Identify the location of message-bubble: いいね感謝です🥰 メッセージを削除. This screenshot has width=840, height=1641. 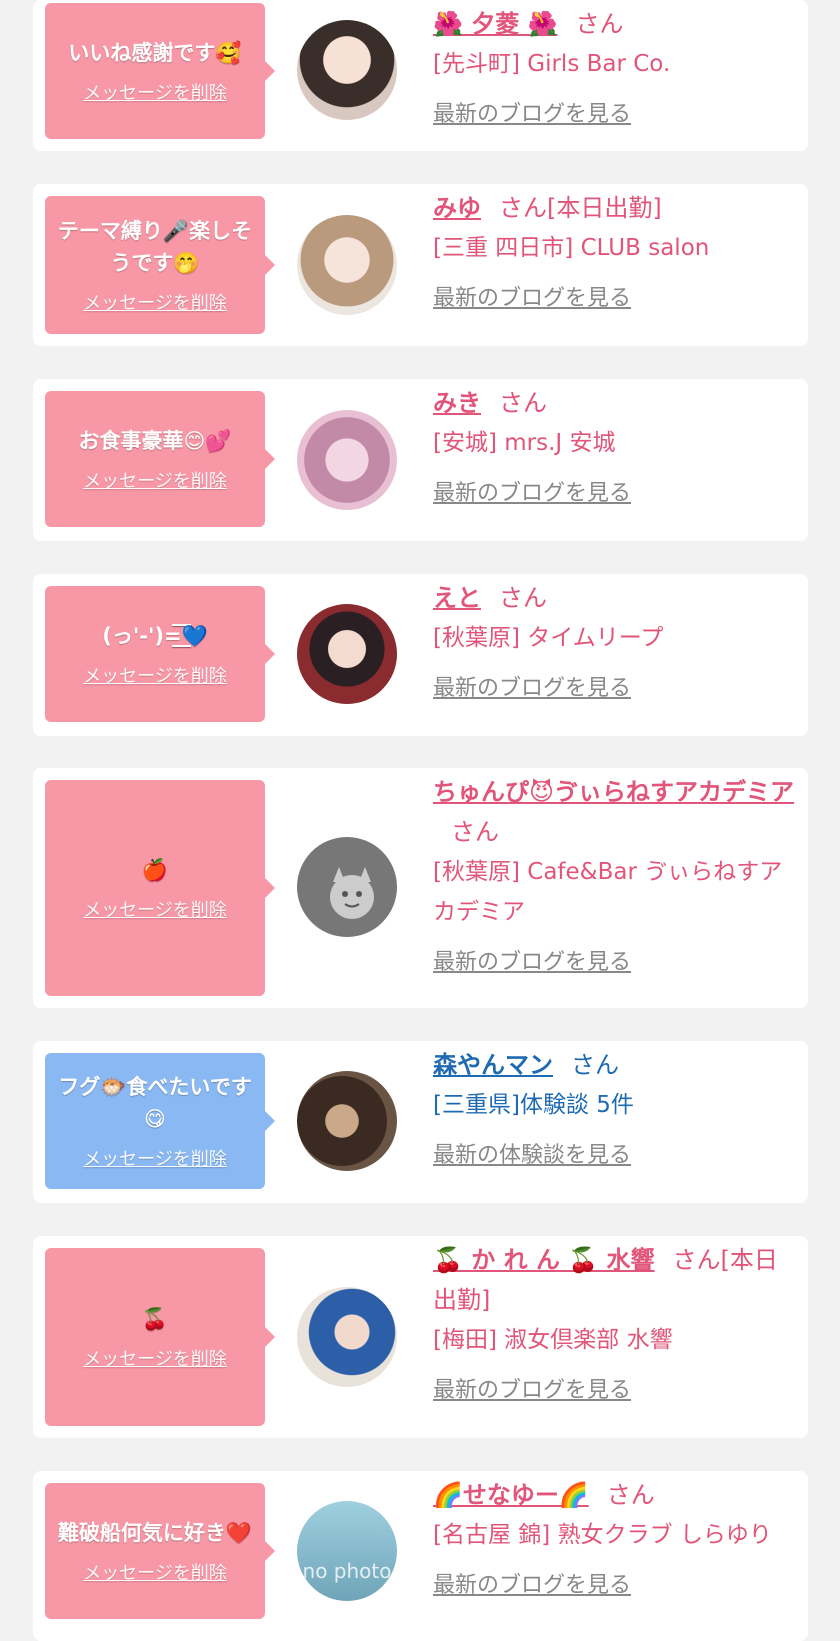
(160, 71).